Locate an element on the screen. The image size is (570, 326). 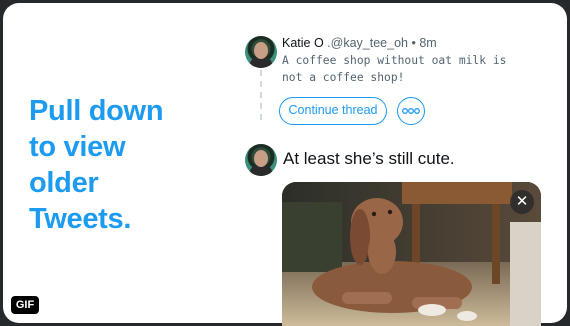
close-icon: ✕ is located at coordinates (522, 201).